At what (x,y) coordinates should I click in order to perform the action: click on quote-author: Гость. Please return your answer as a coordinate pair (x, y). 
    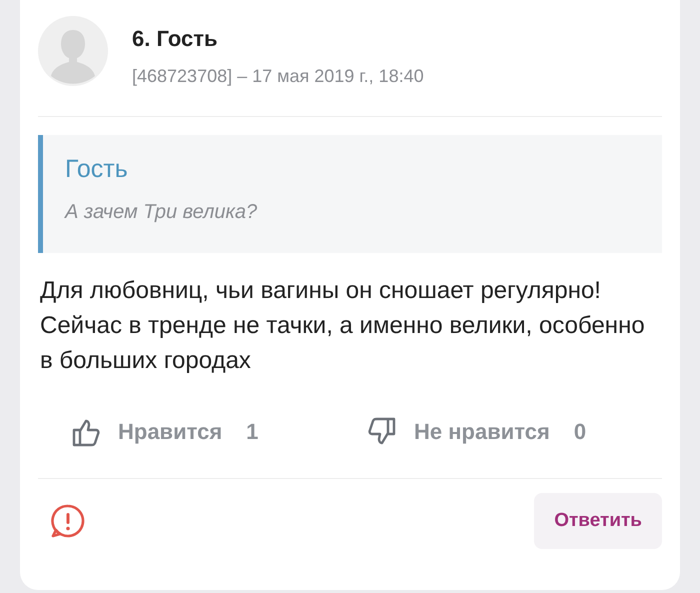
    Looking at the image, I should click on (97, 169).